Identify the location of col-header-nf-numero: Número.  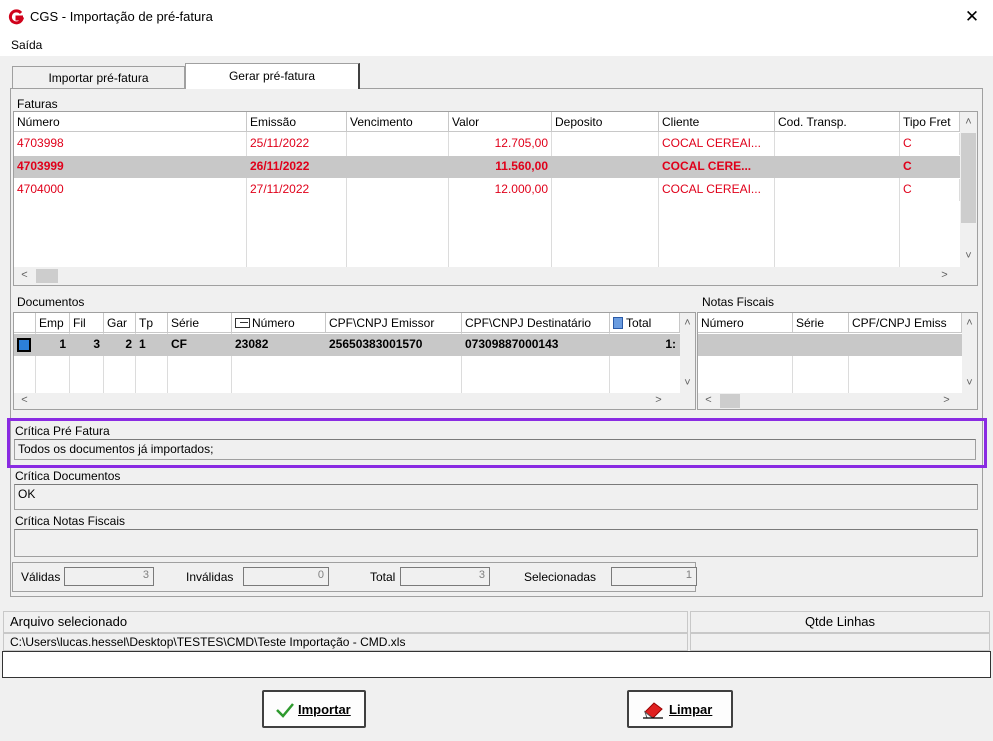
(745, 323).